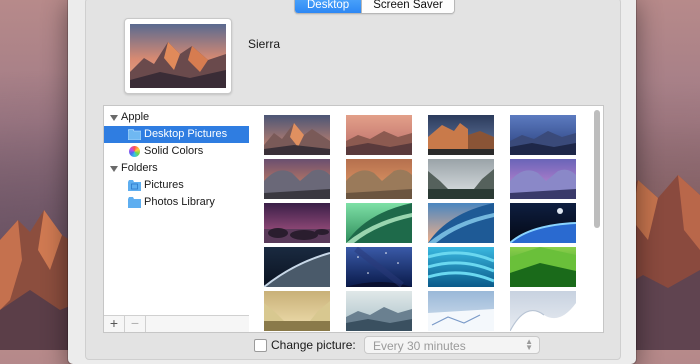 This screenshot has height=364, width=700. What do you see at coordinates (177, 168) in the screenshot?
I see `source-group-folders: Folders` at bounding box center [177, 168].